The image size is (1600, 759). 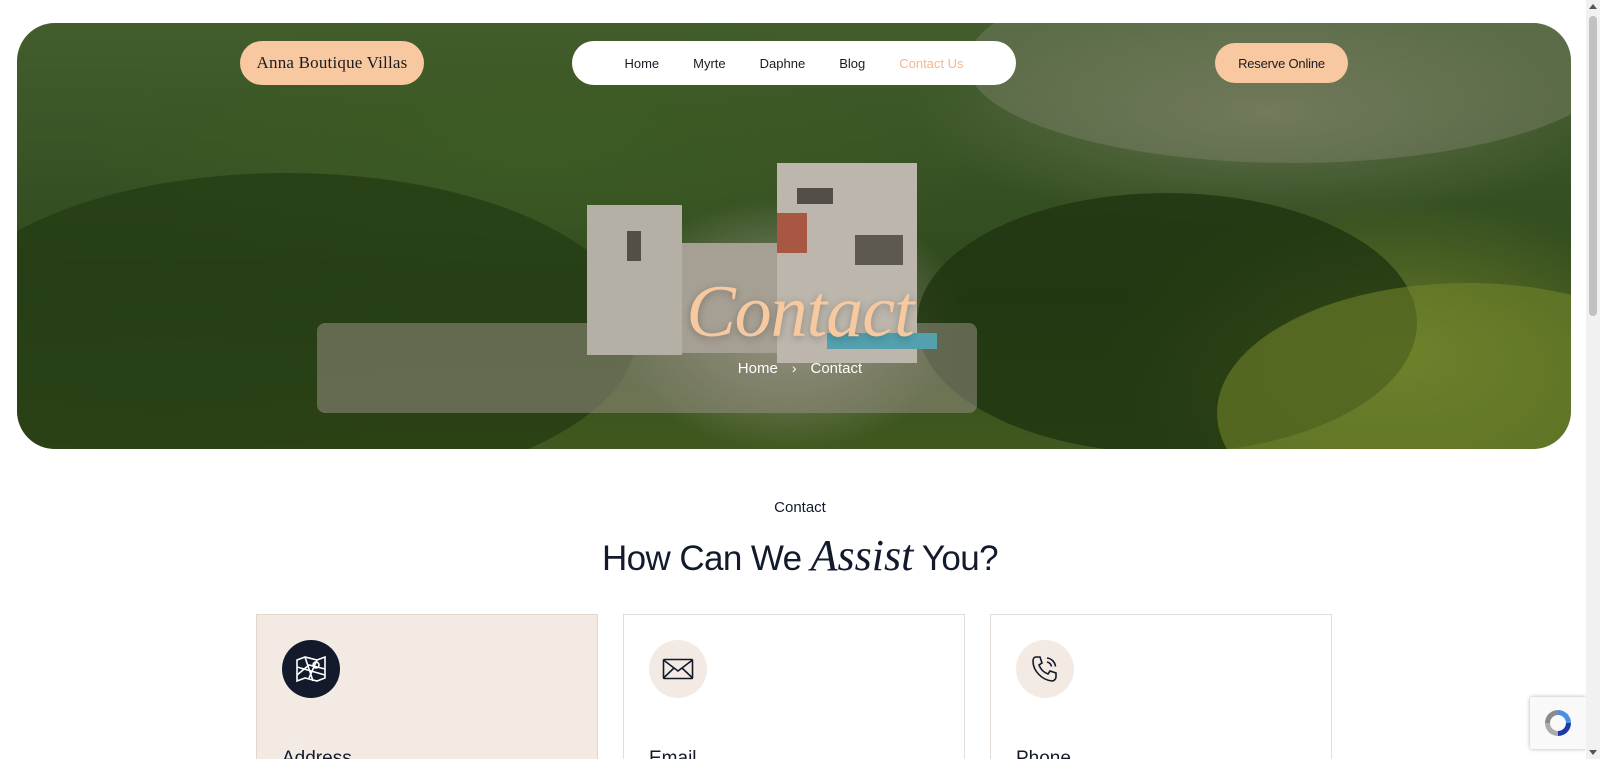 I want to click on breadcrumb-home: Home, so click(x=758, y=368).